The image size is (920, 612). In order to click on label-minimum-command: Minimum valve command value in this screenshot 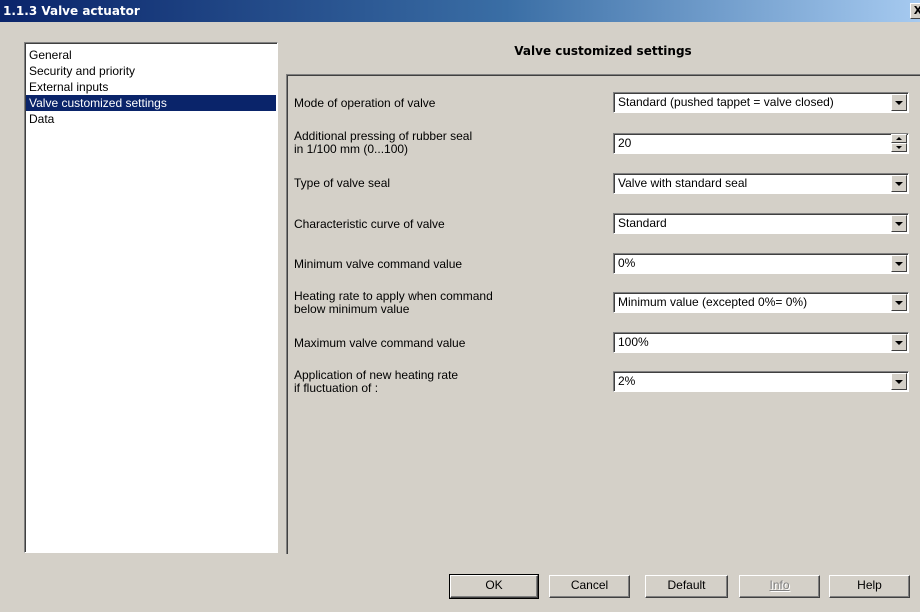, I will do `click(378, 264)`.